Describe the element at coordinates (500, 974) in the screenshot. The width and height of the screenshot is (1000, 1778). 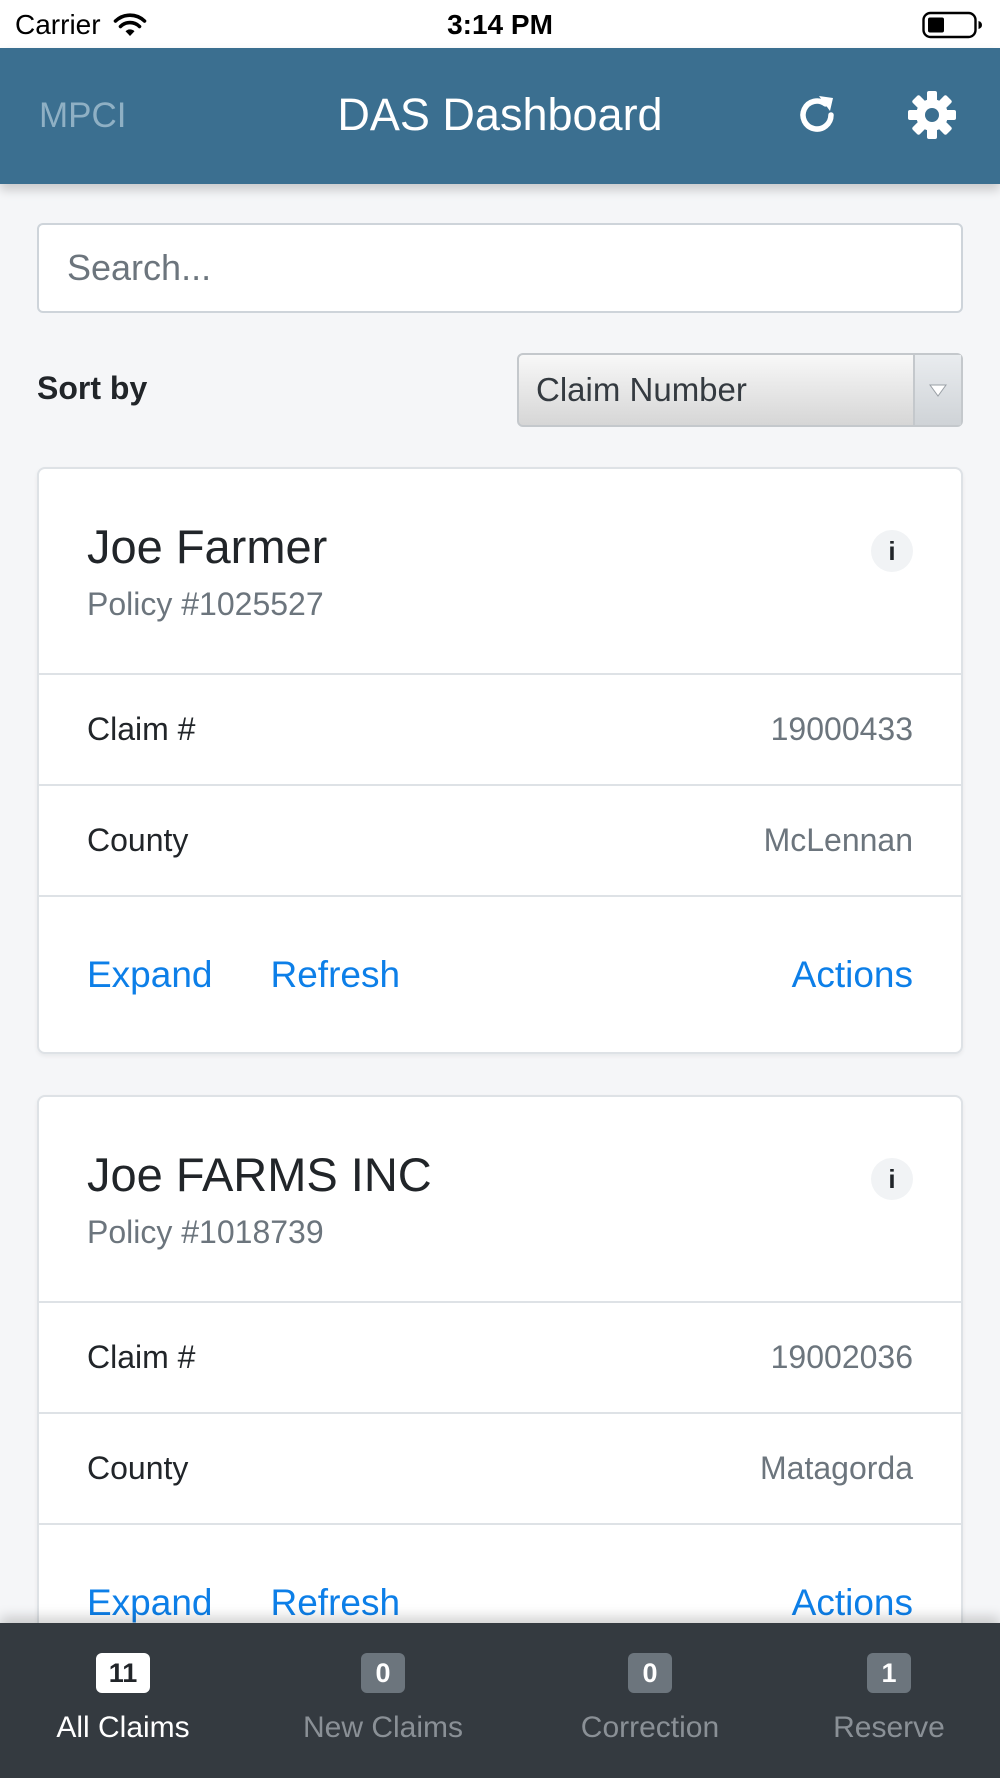
I see `claim-card-actions: Expand Refresh Actions` at that location.